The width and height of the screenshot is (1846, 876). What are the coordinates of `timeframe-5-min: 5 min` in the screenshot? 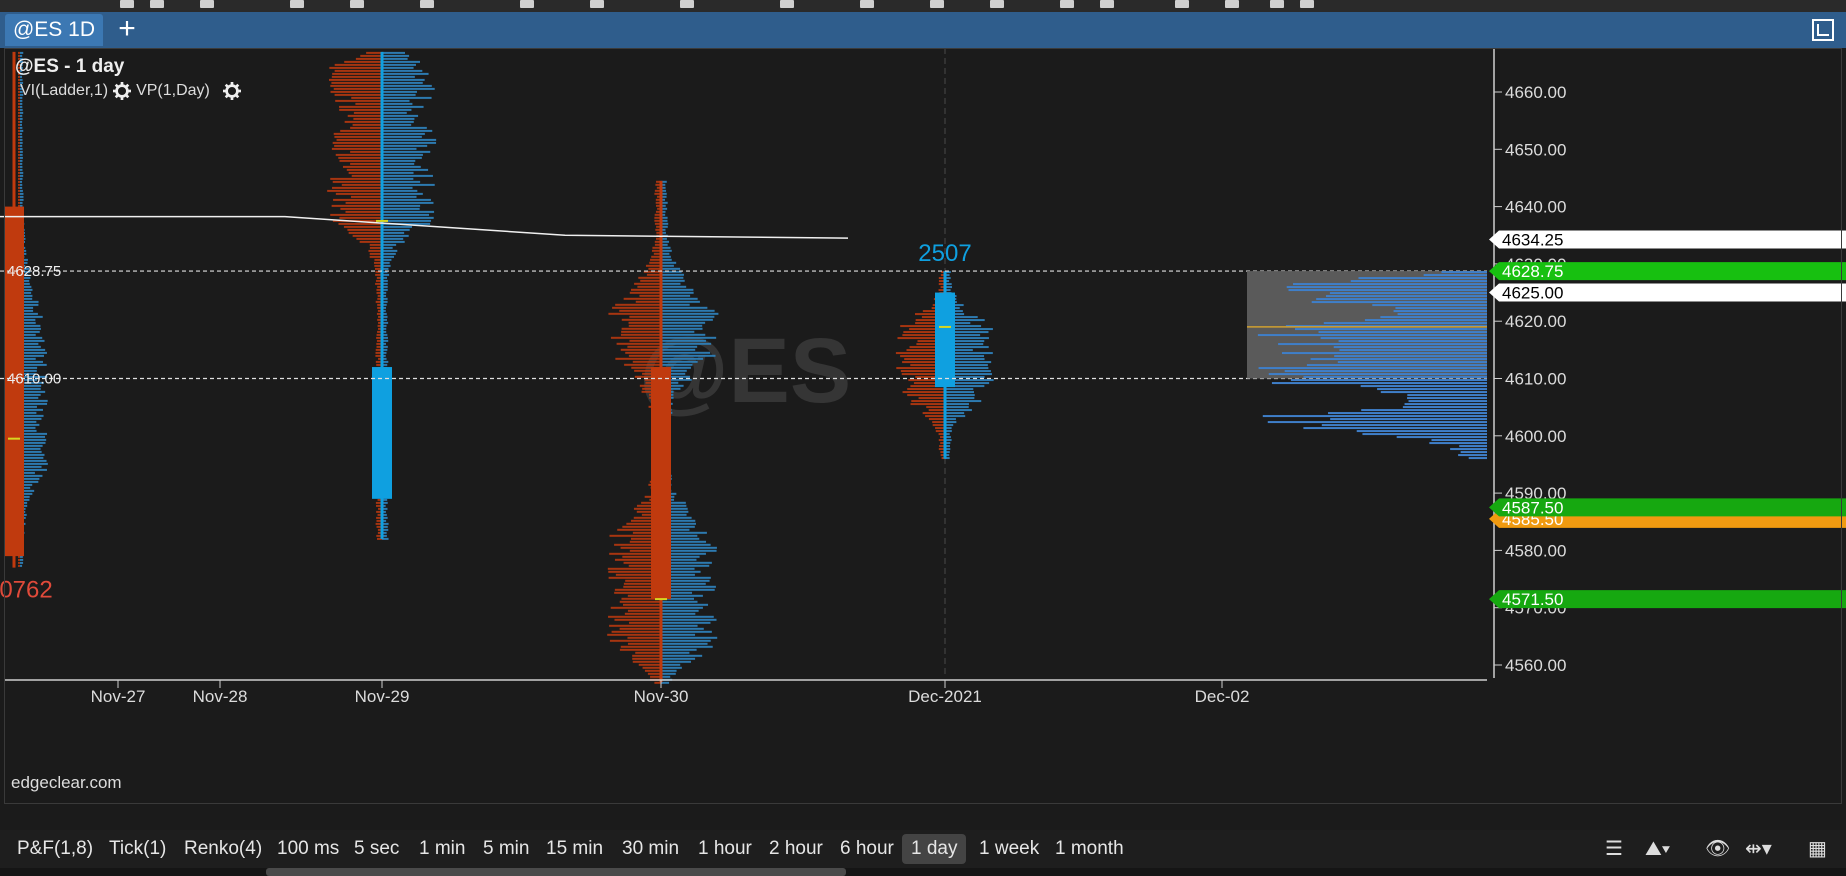 It's located at (506, 849).